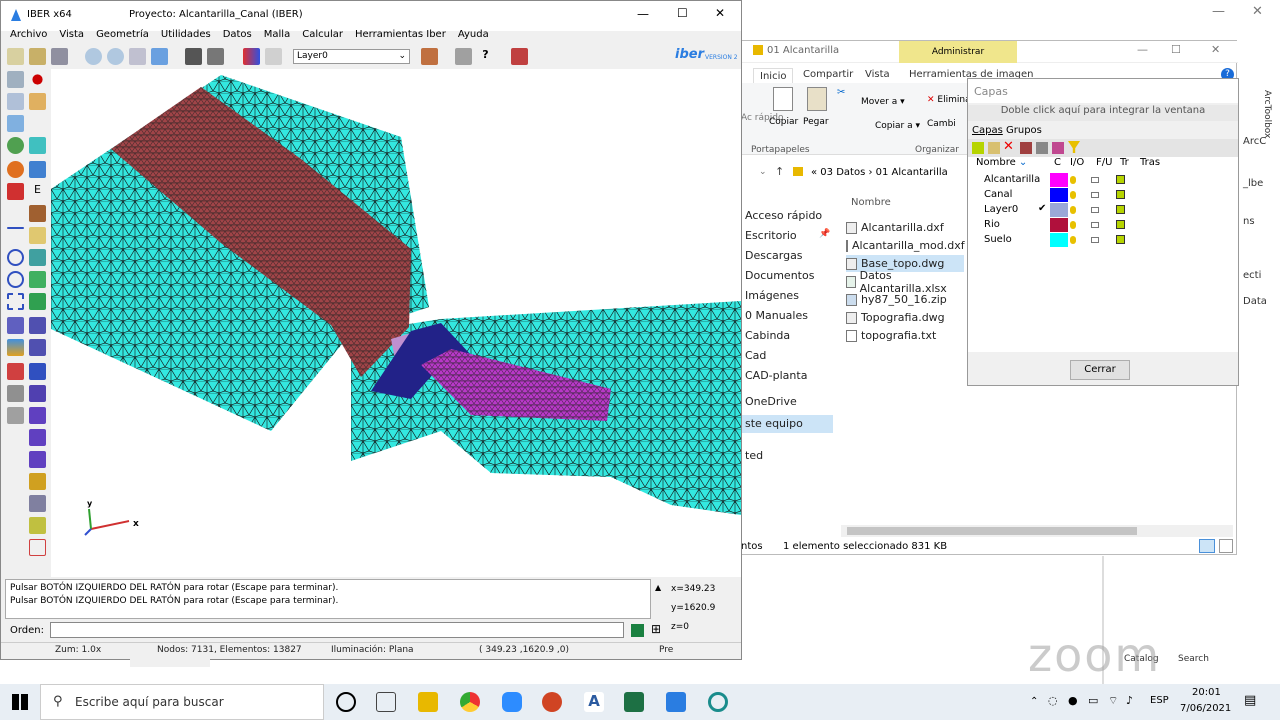  Describe the element at coordinates (783, 99) in the screenshot. I see `copy-icon` at that location.